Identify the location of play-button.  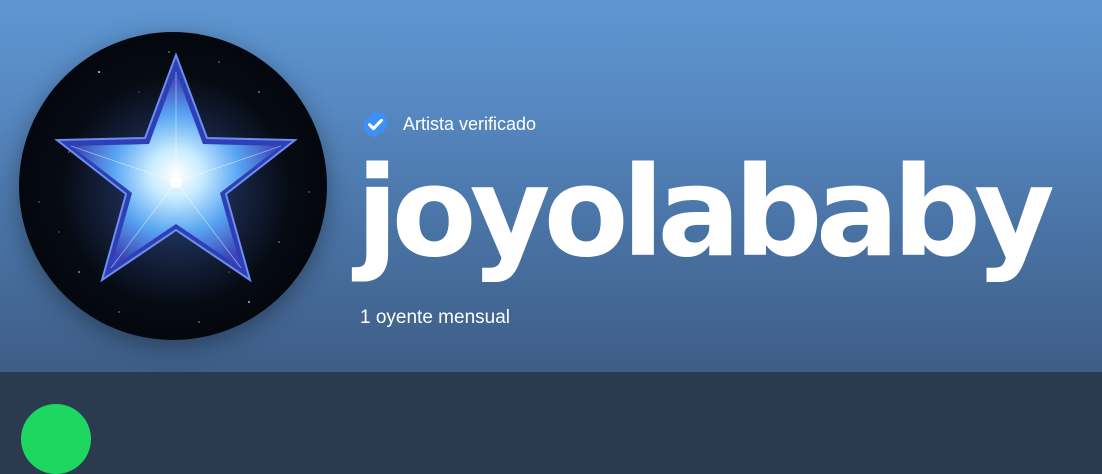
(56, 439).